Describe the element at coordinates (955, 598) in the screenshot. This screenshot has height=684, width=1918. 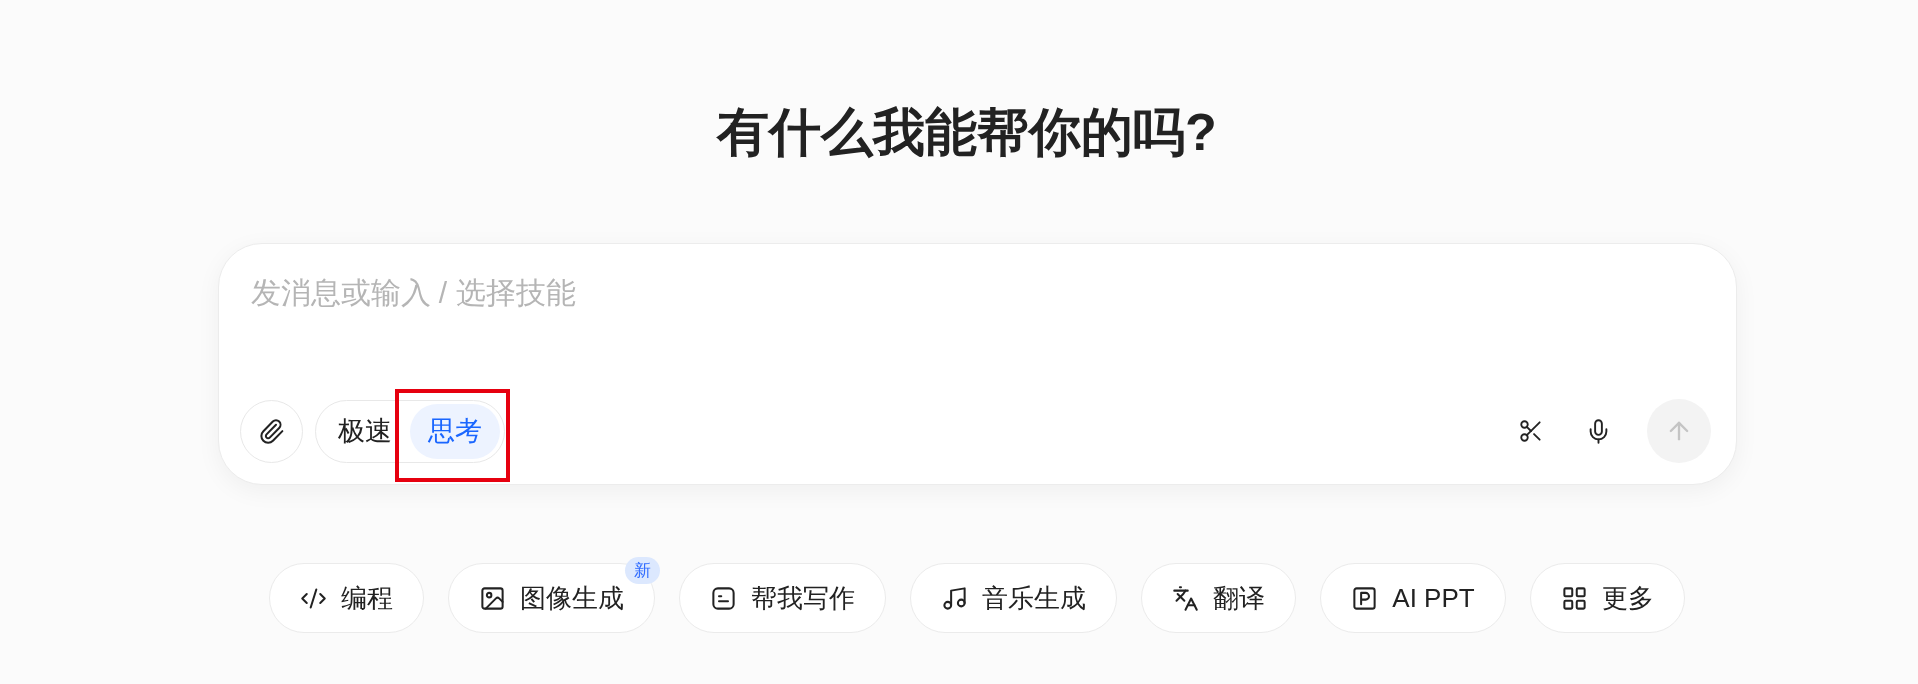
I see `music-note-icon` at that location.